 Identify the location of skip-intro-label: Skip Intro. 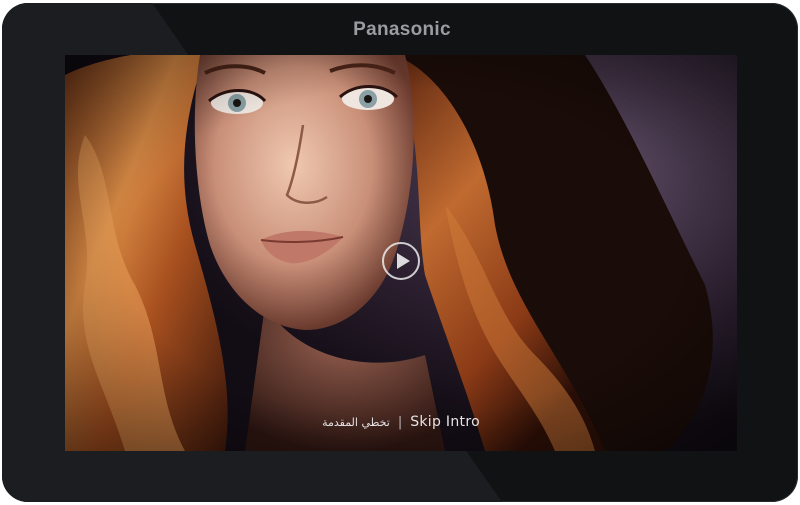
(445, 422).